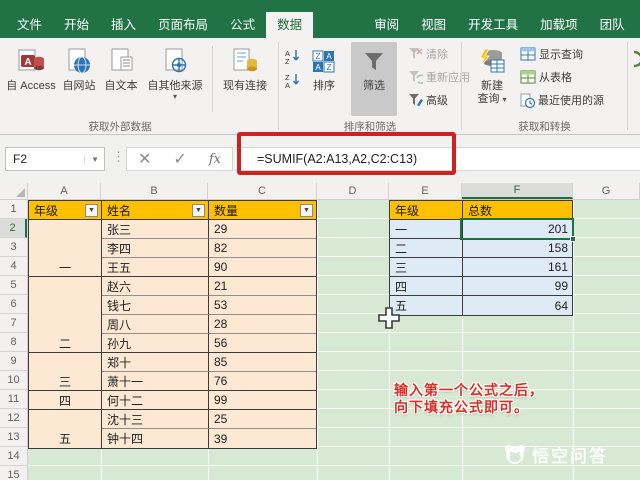 The image size is (640, 480). I want to click on tab-developer: 开发工具, so click(493, 25).